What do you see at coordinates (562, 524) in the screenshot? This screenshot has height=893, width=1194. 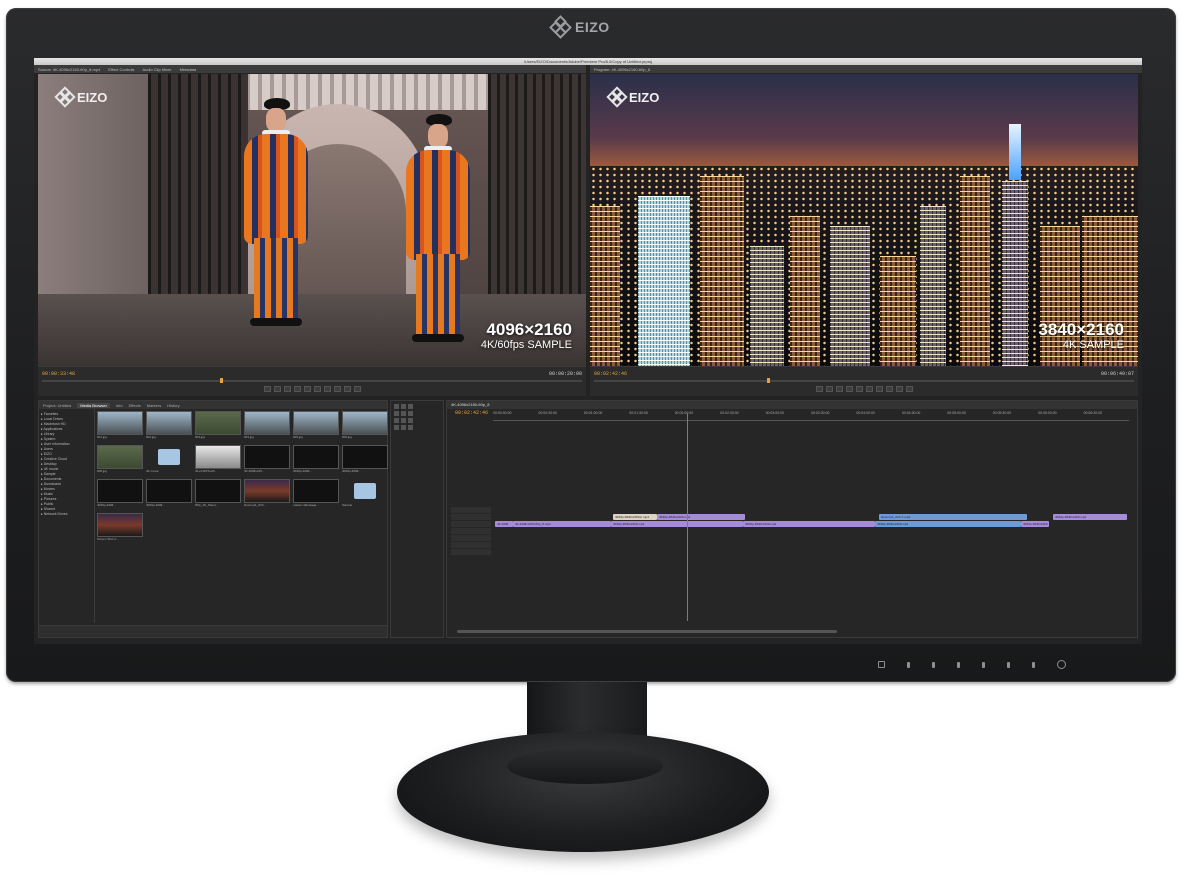 I see `timeline-clip: 4K-4096x2160-60p_8.mp4` at bounding box center [562, 524].